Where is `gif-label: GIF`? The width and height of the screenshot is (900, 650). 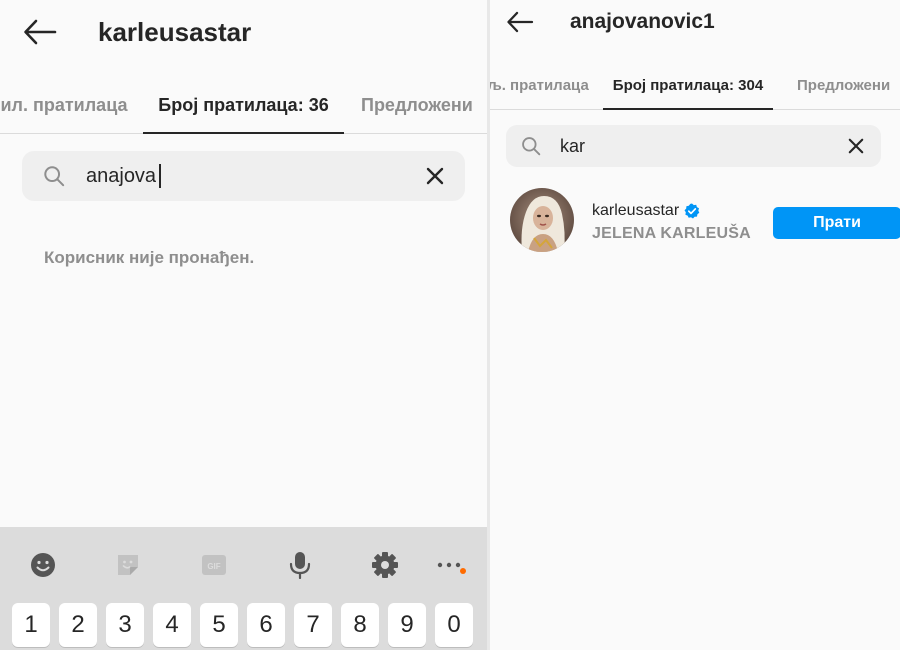
gif-label: GIF is located at coordinates (213, 566).